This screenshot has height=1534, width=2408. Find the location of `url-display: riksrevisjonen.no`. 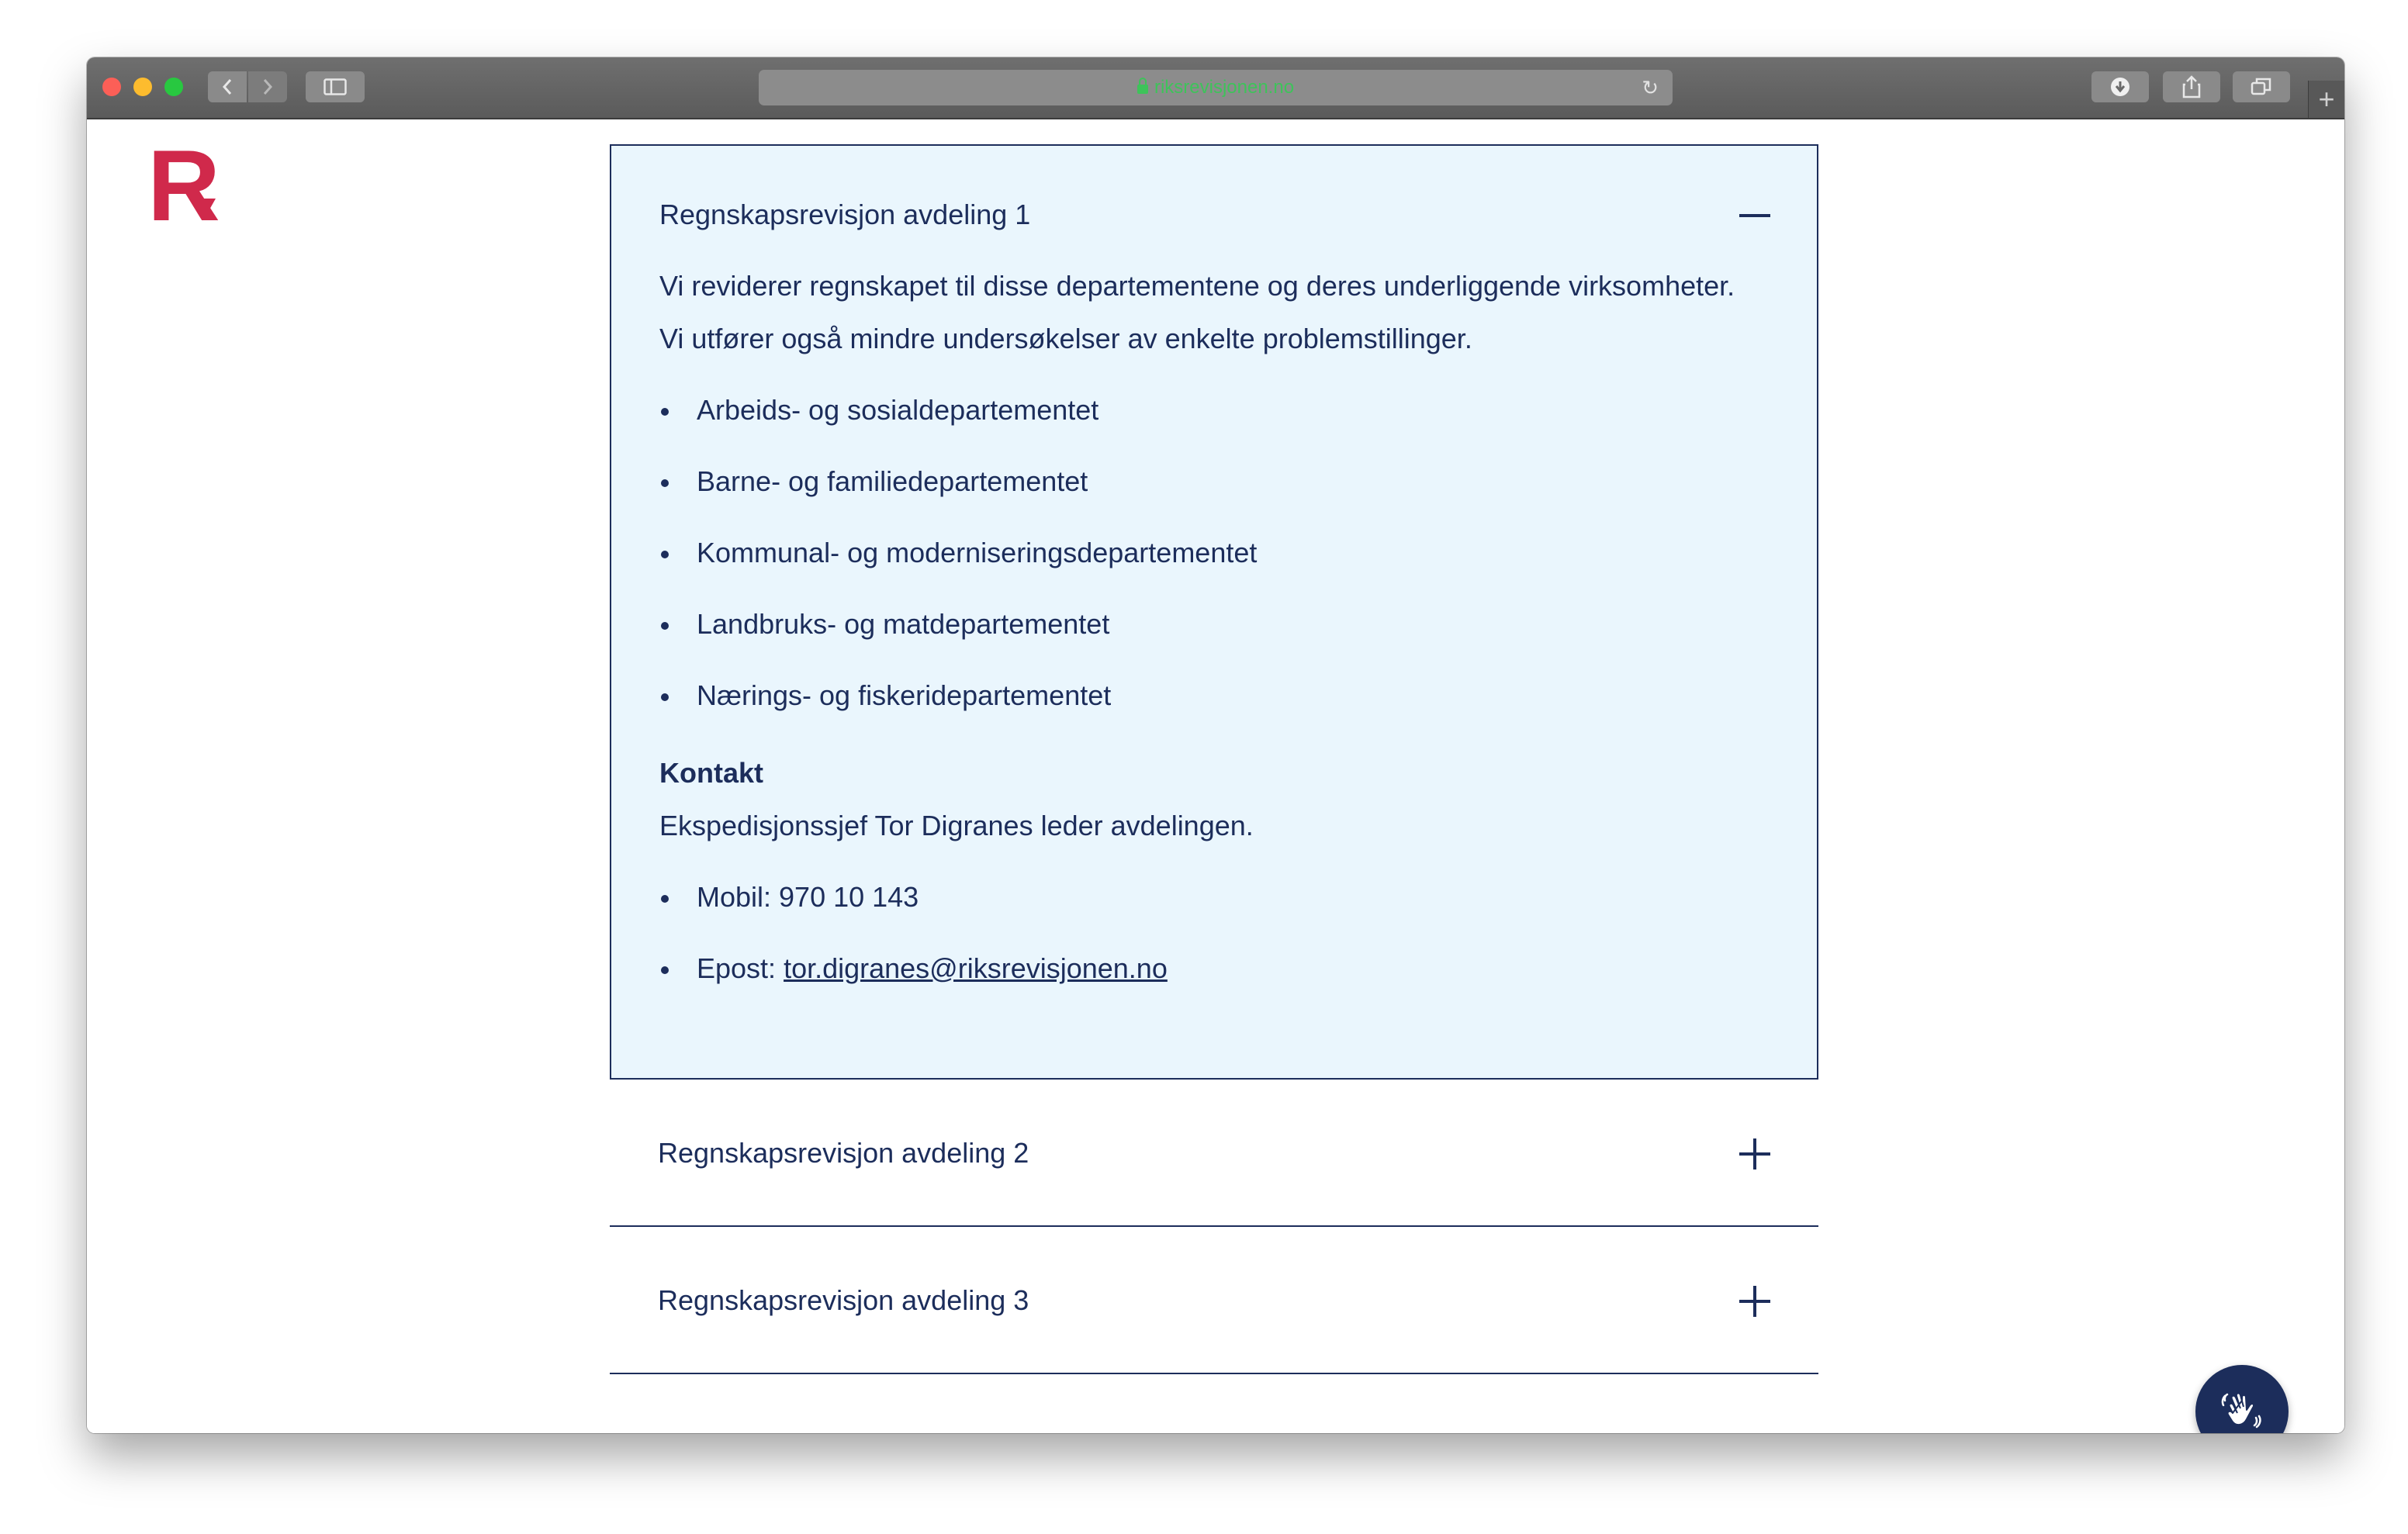

url-display: riksrevisjonen.no is located at coordinates (1216, 87).